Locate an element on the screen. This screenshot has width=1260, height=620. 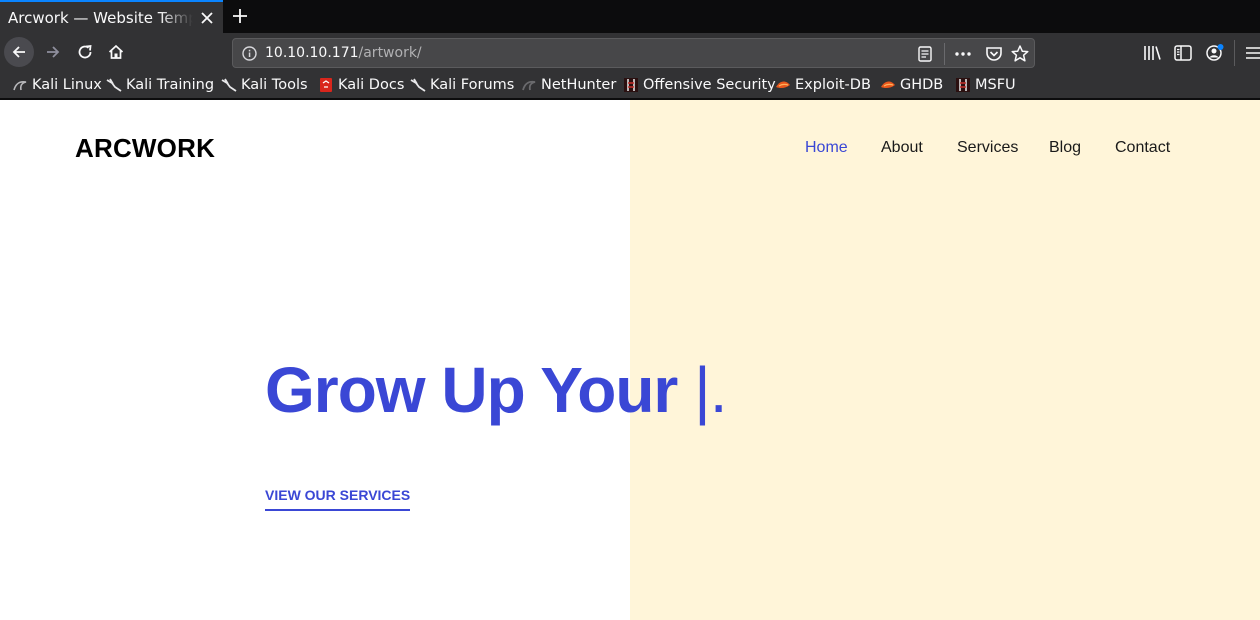
navigation-toolbar: 10.10.10.171/artwork/ is located at coordinates (630, 52).